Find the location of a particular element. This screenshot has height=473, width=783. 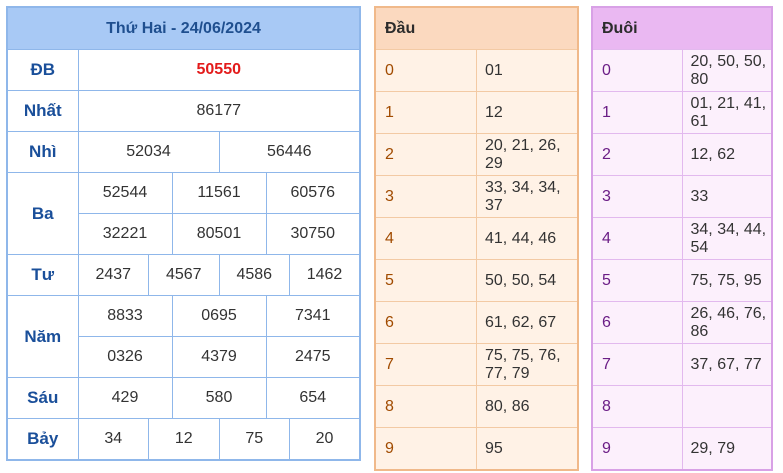

prize-value: 2437 is located at coordinates (113, 275).